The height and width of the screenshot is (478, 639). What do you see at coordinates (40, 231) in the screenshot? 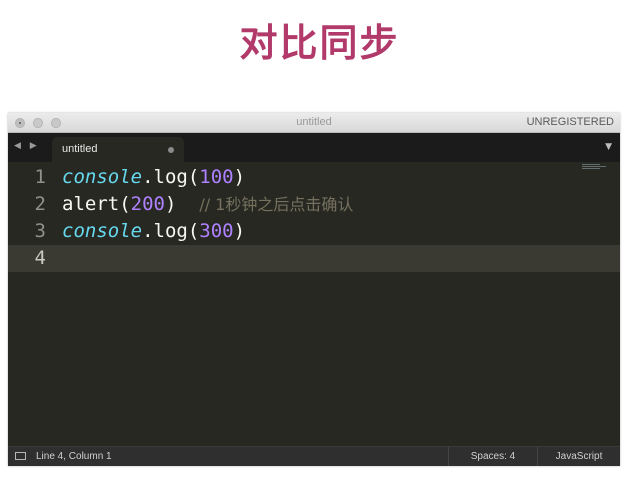
I see `line-number: 3` at bounding box center [40, 231].